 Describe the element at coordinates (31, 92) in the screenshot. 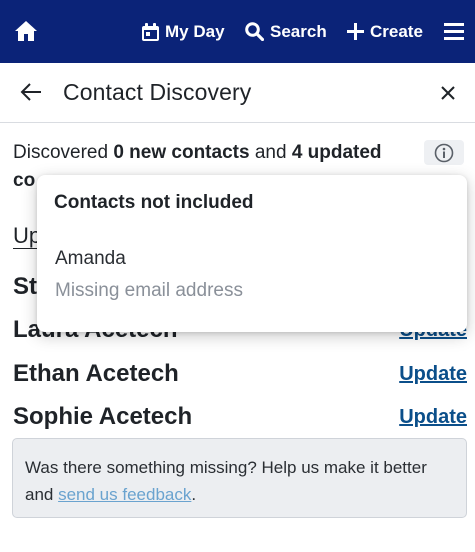

I see `back-arrow-icon` at that location.